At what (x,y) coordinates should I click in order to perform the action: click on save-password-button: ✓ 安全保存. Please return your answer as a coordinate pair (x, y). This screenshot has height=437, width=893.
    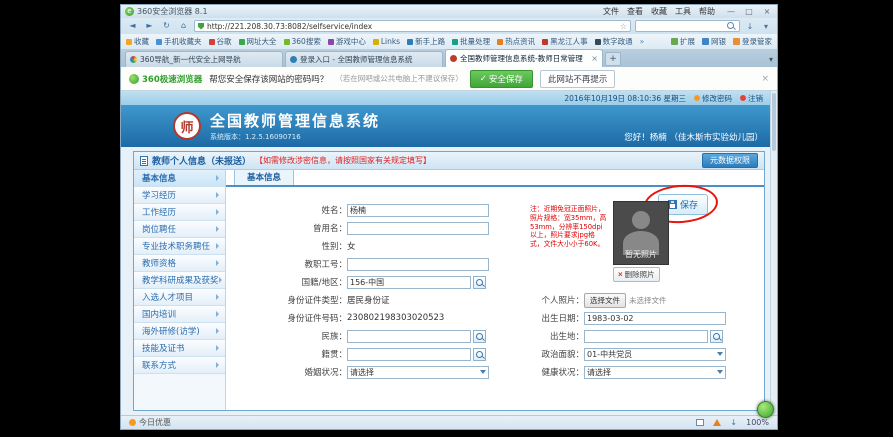
    Looking at the image, I should click on (501, 78).